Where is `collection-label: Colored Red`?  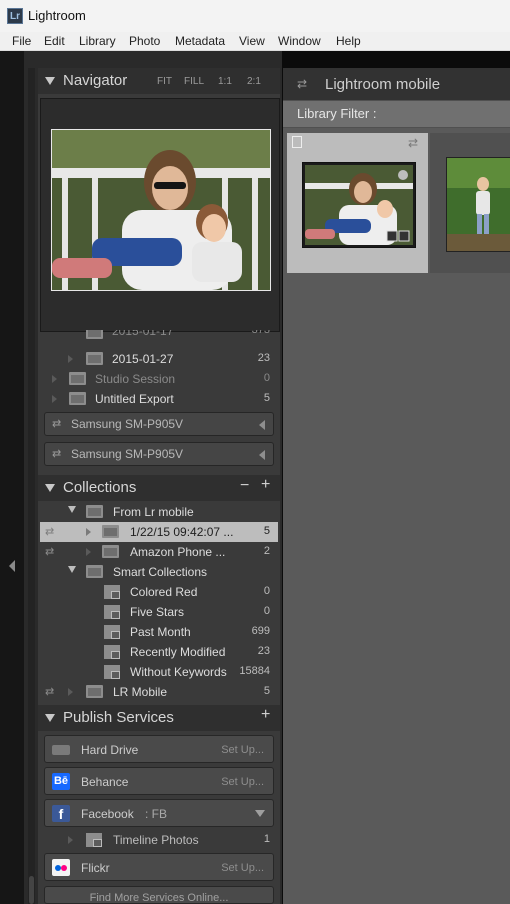 collection-label: Colored Red is located at coordinates (164, 592).